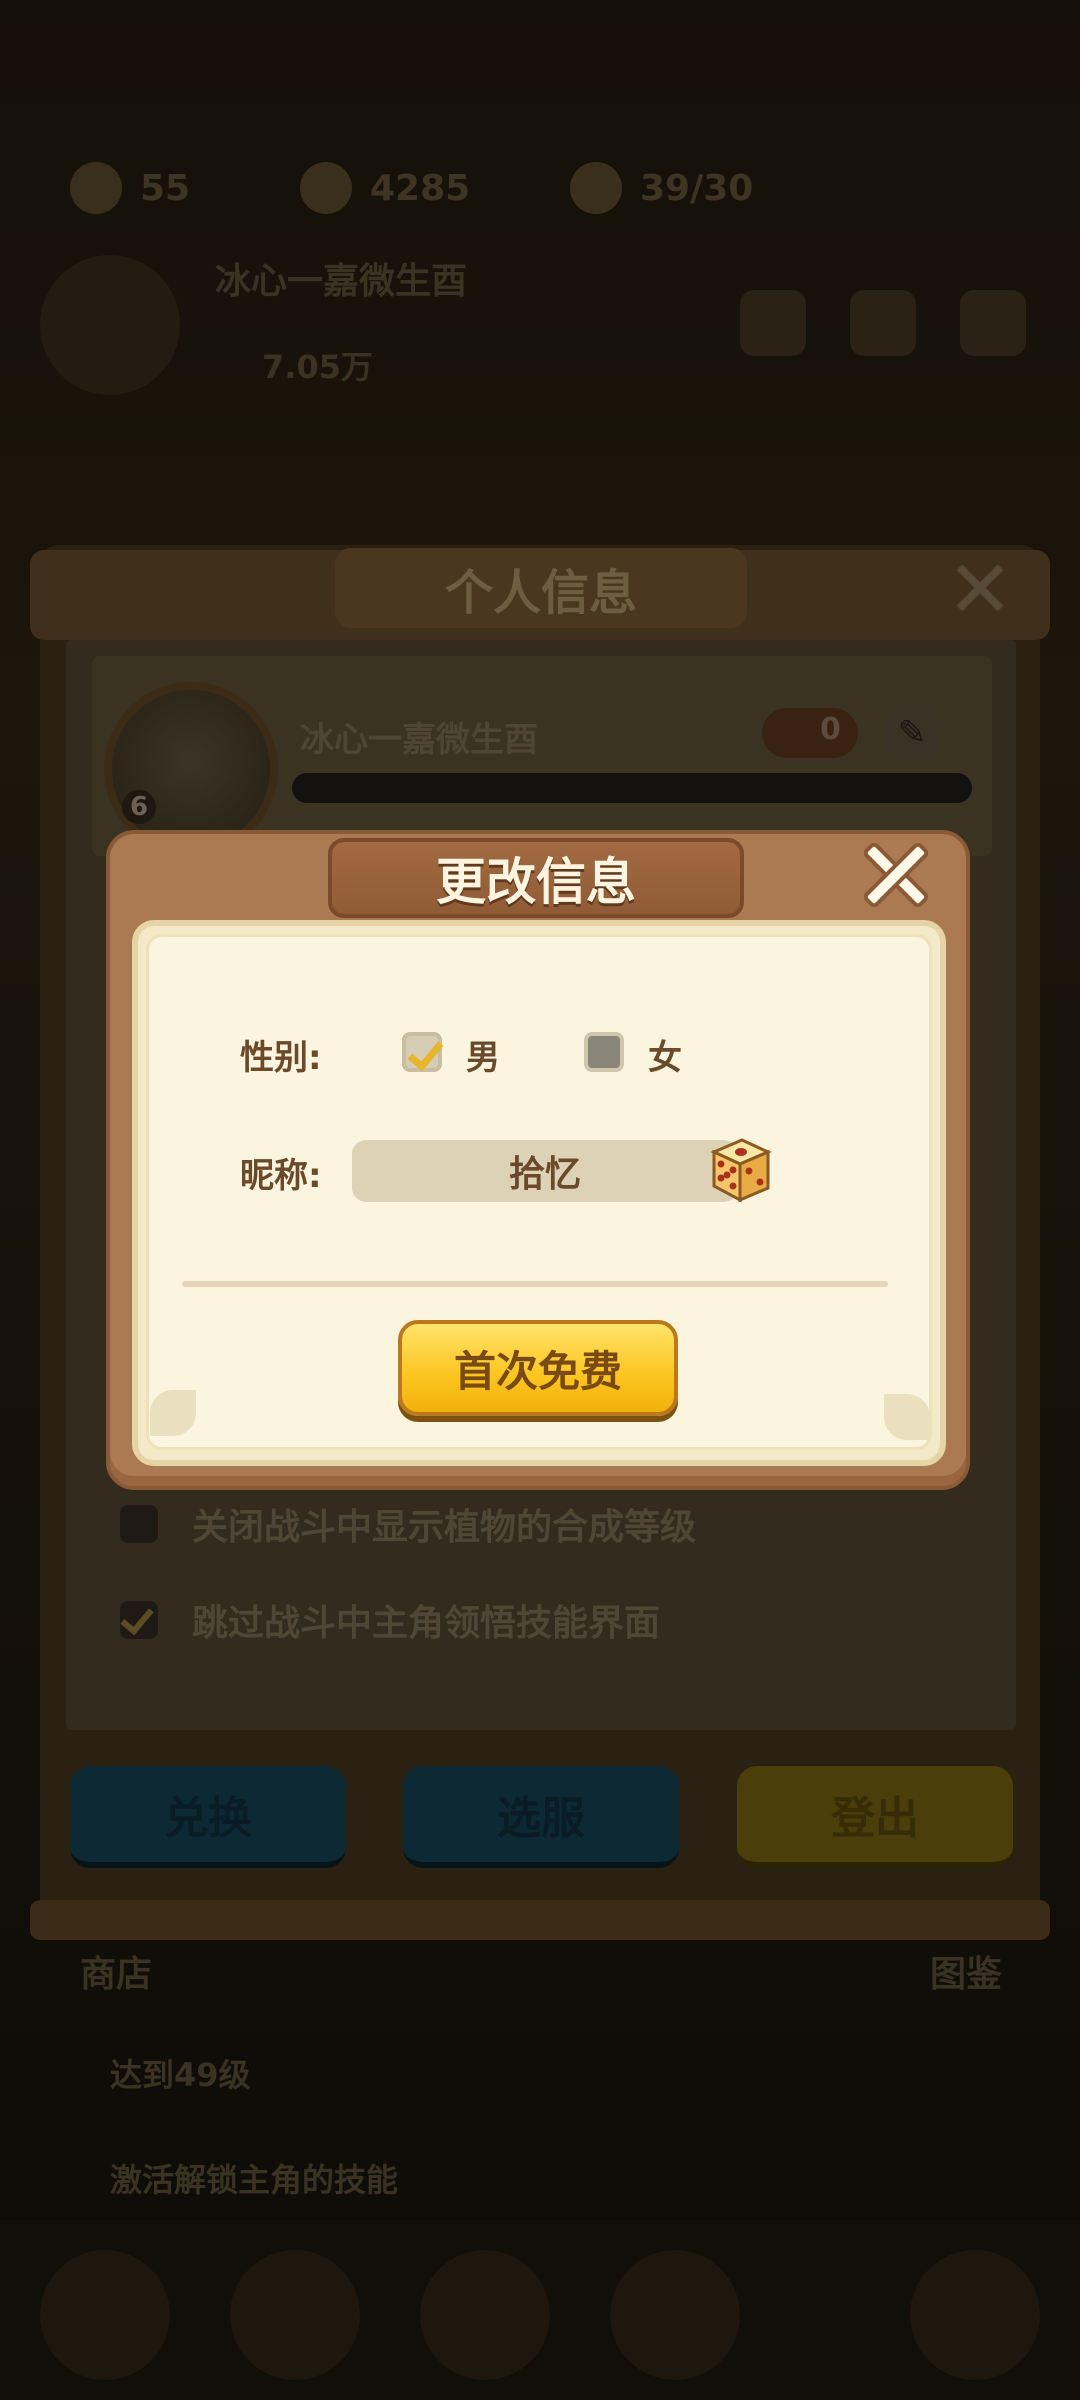 The width and height of the screenshot is (1080, 2400). Describe the element at coordinates (535, 1284) in the screenshot. I see `dialog-divider` at that location.